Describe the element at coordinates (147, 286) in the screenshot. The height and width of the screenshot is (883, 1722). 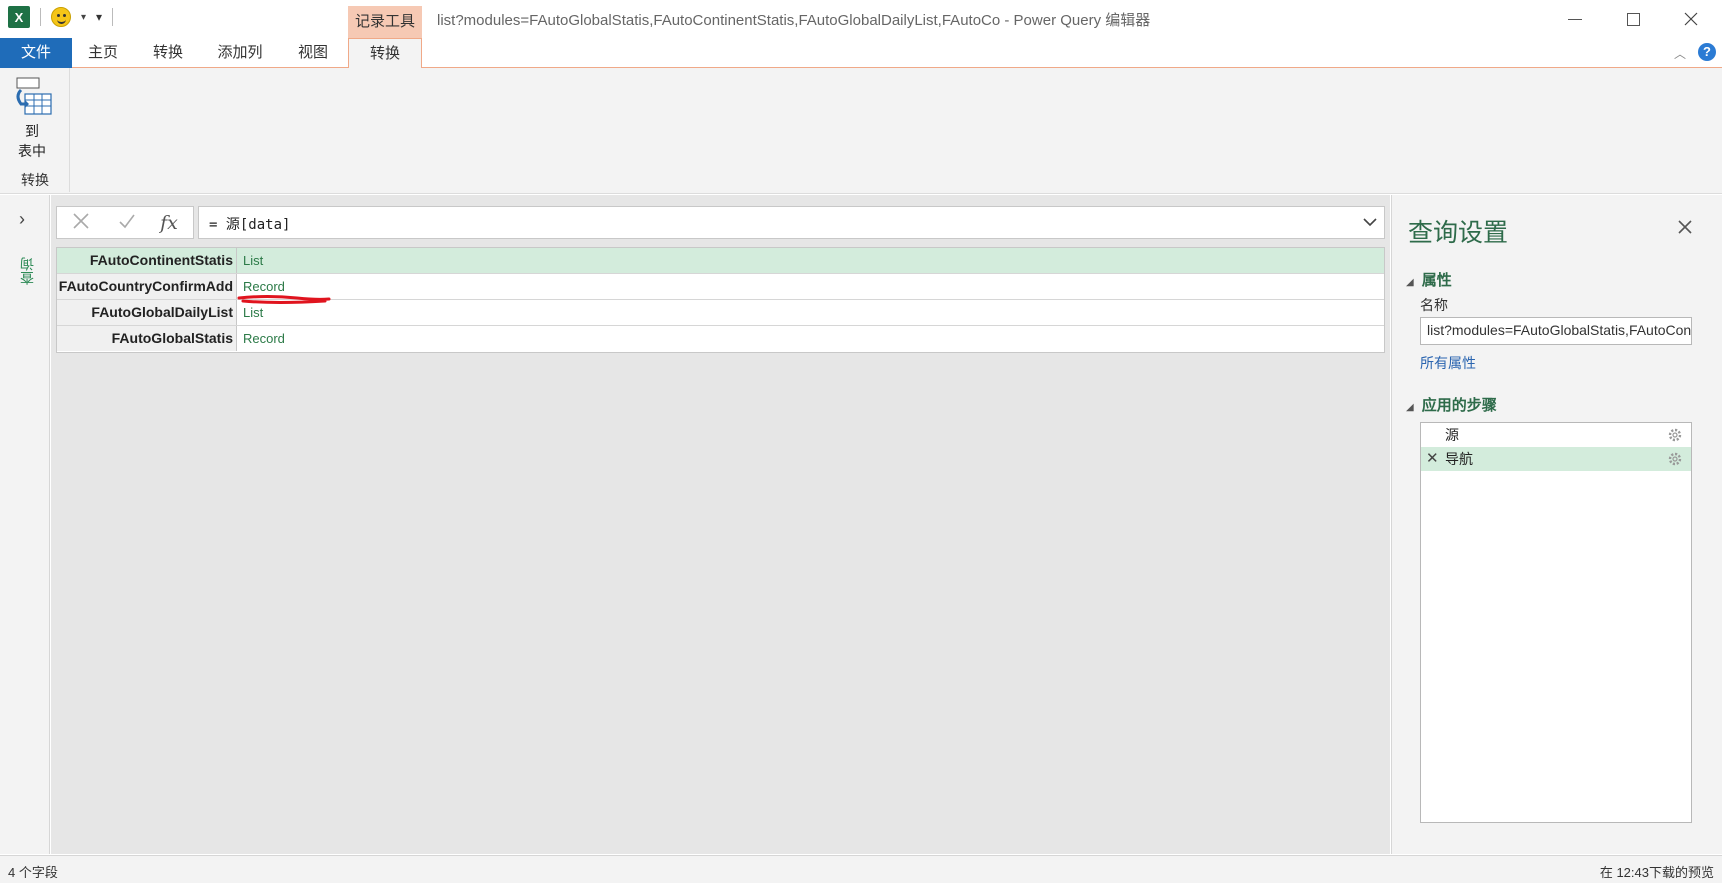
I see `record-field-name: FAutoCountryConfirmAdd` at that location.